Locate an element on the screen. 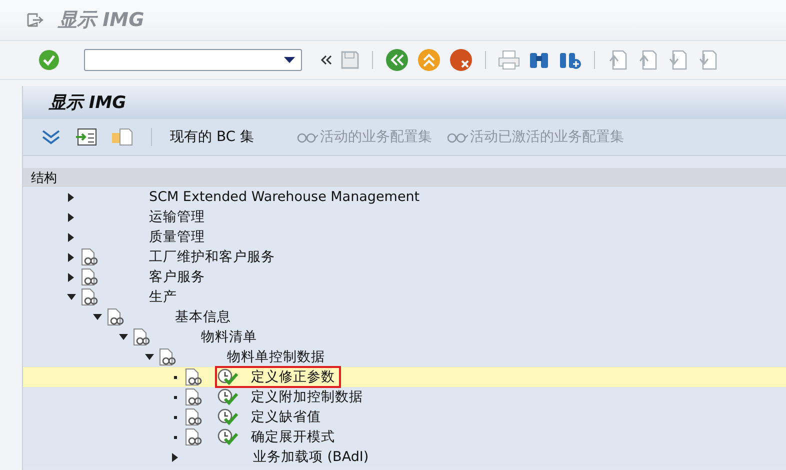 This screenshot has width=786, height=470. tree-node-label: 物料清单 is located at coordinates (229, 337).